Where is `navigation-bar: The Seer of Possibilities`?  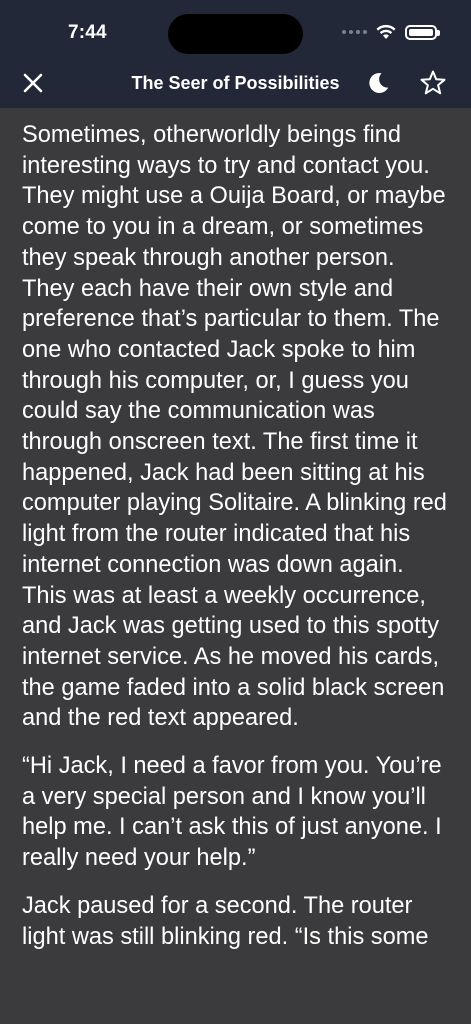 navigation-bar: The Seer of Possibilities is located at coordinates (235, 83).